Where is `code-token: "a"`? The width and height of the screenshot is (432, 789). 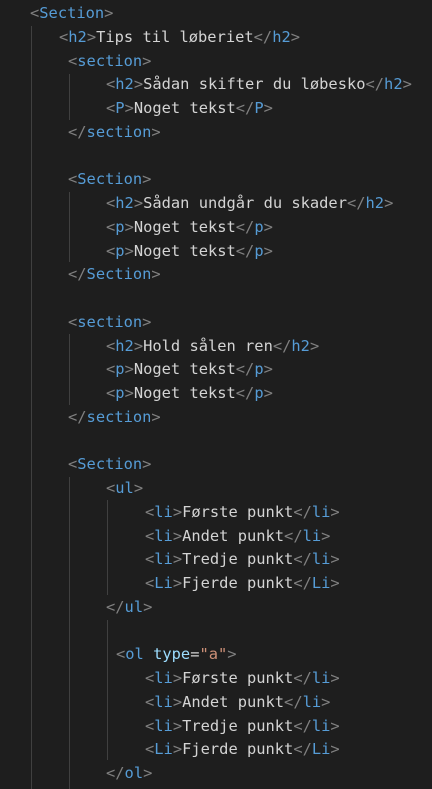
code-token: "a" is located at coordinates (213, 654).